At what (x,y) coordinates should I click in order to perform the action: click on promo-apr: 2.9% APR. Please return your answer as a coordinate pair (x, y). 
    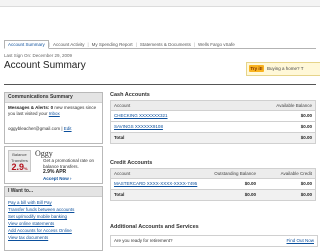
    Looking at the image, I should click on (55, 172).